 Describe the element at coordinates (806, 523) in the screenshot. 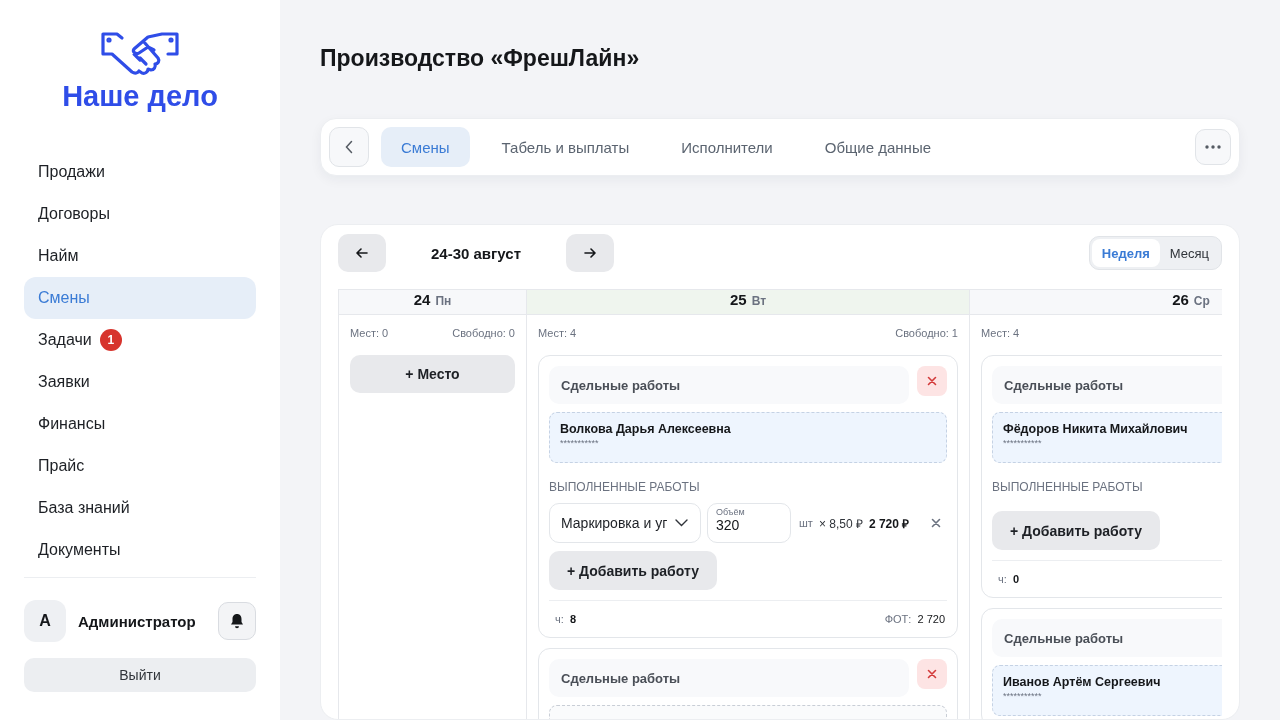

I see `unit-label: шт` at that location.